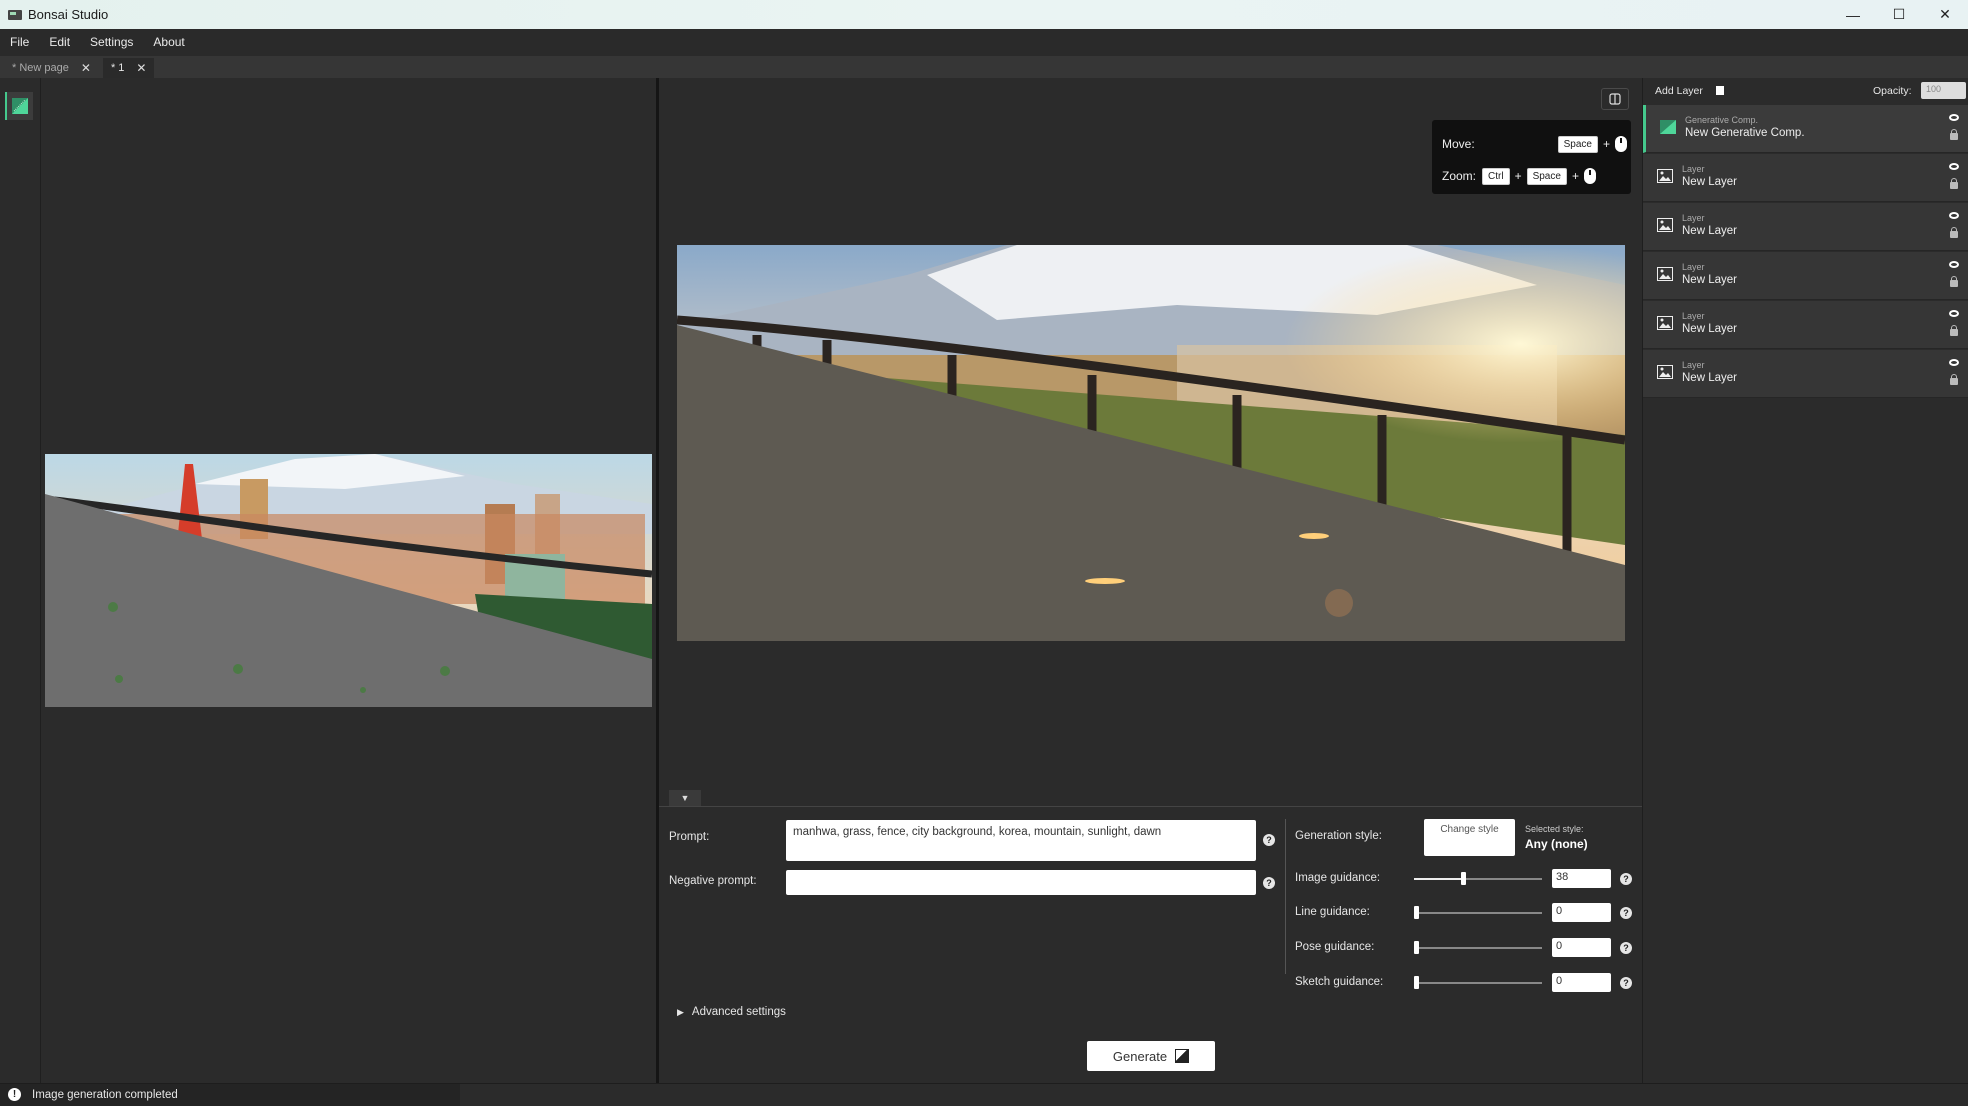 The image size is (1968, 1106). I want to click on plus-sign: +, so click(1518, 176).